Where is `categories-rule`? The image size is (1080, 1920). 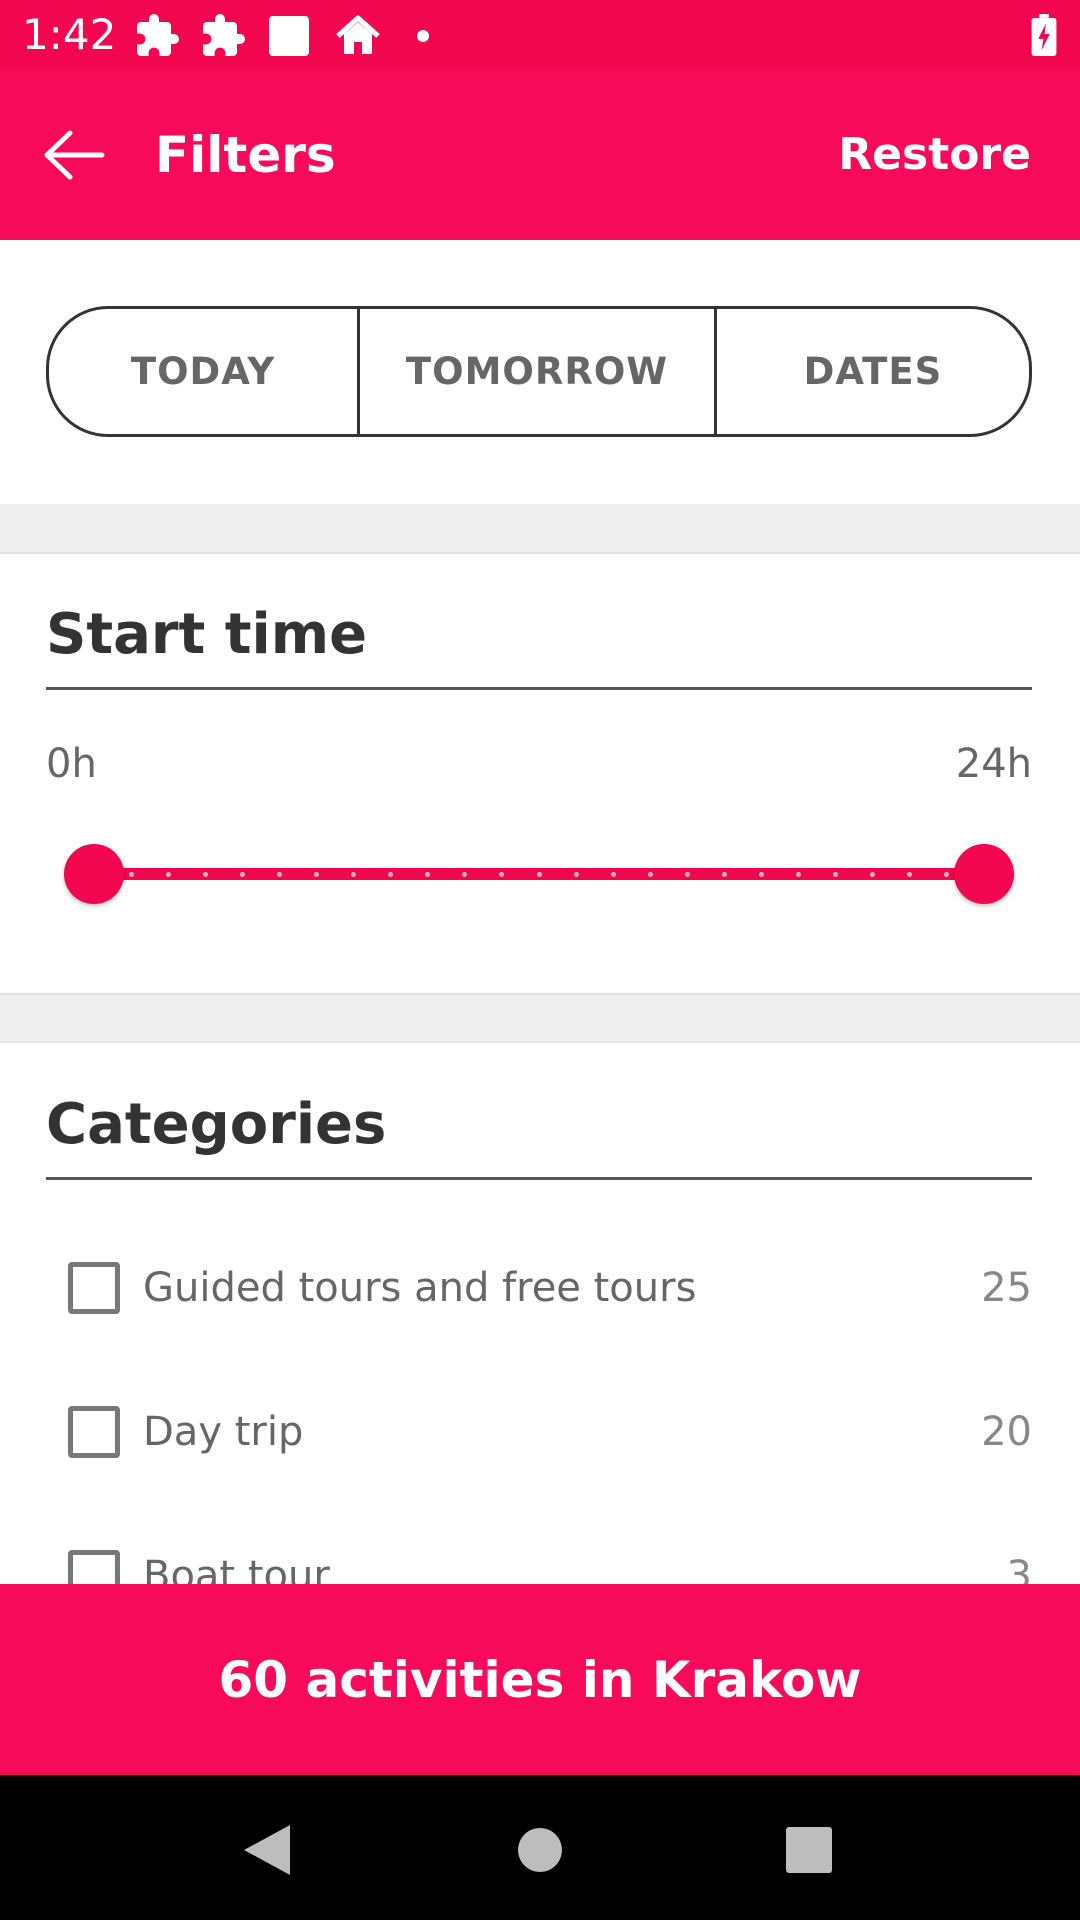
categories-rule is located at coordinates (539, 1178).